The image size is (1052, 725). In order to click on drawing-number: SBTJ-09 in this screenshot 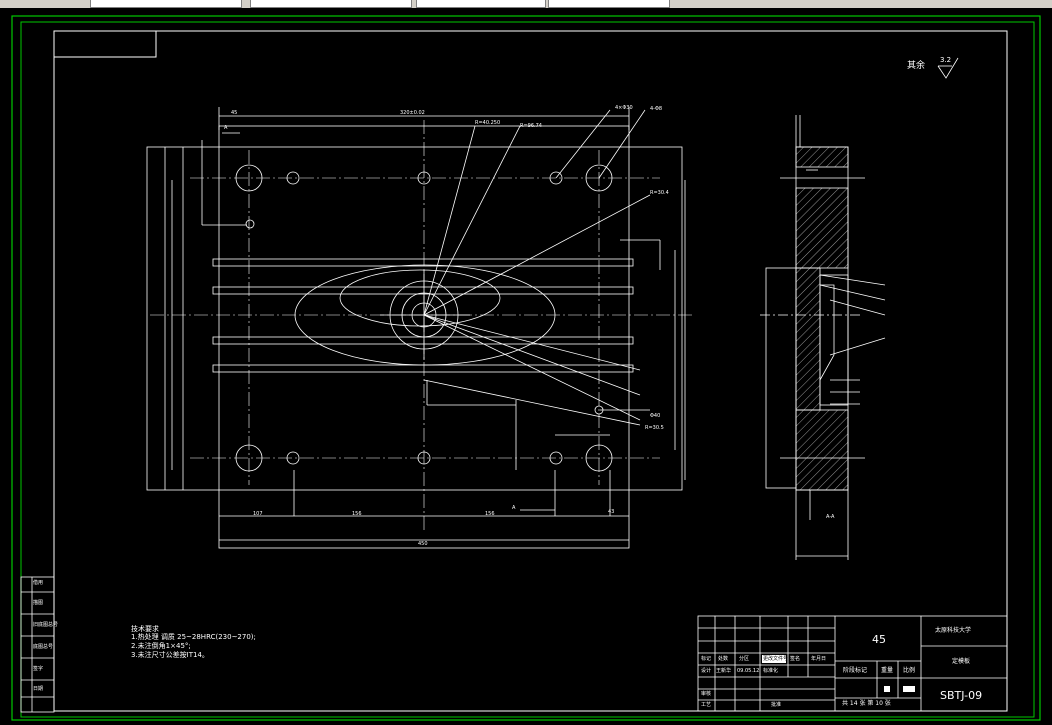, I will do `click(961, 695)`.